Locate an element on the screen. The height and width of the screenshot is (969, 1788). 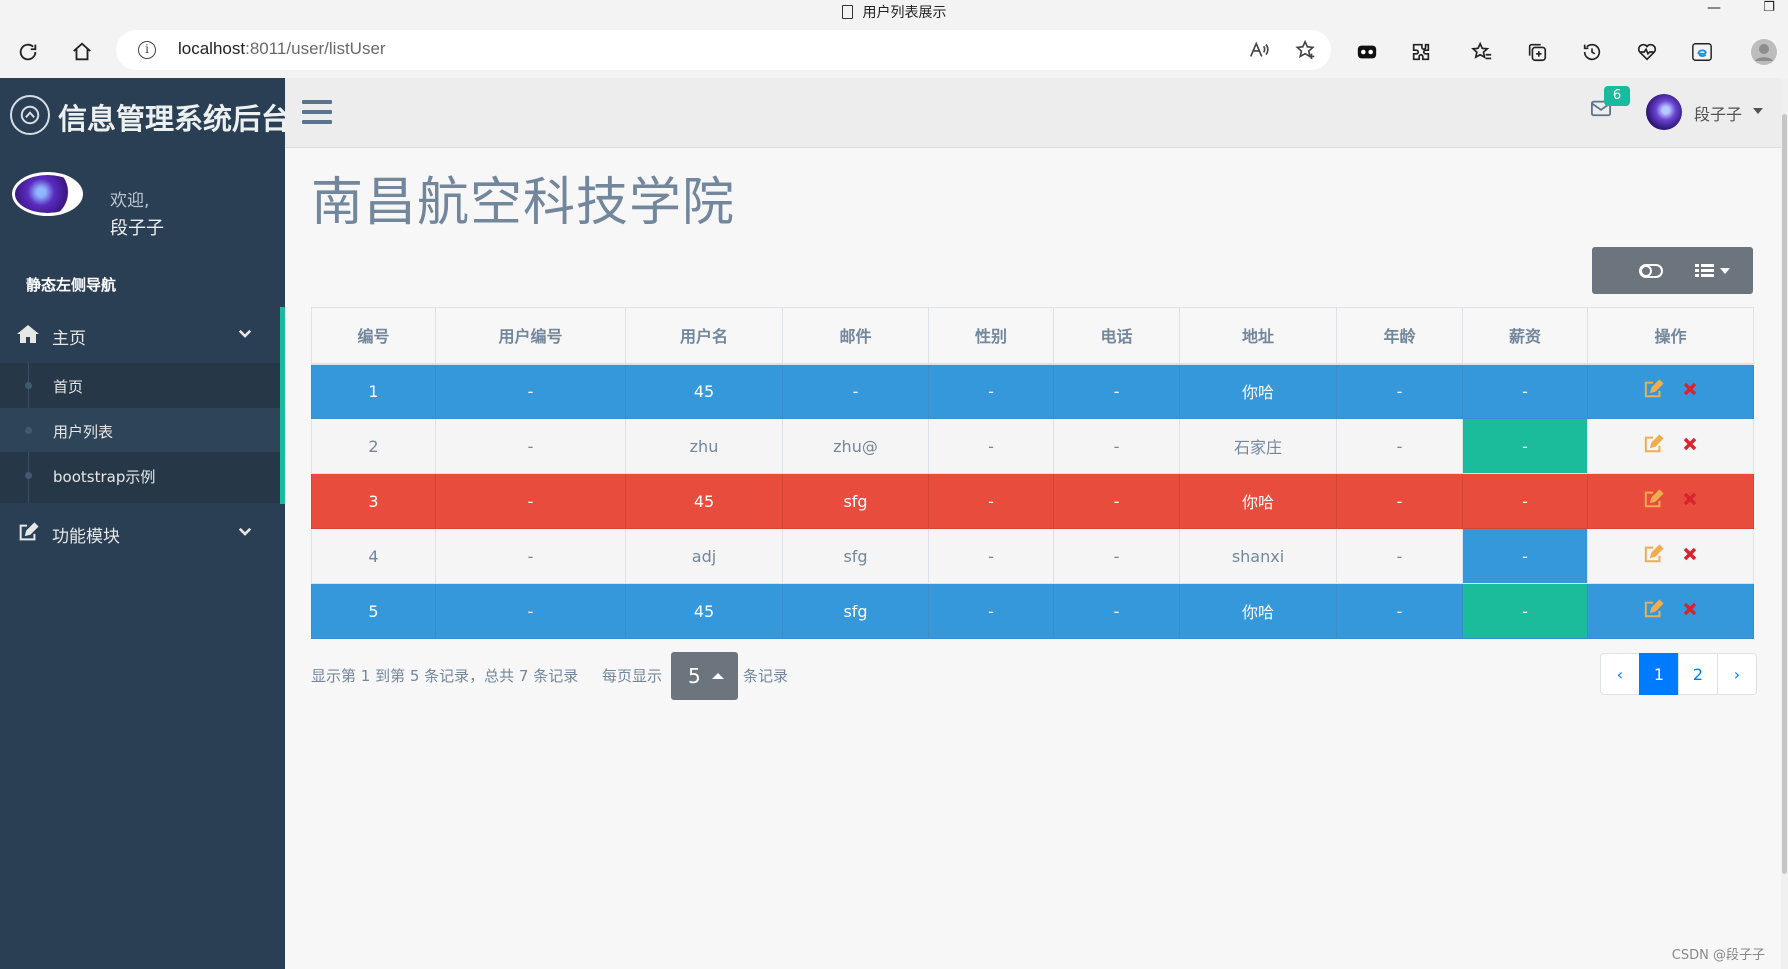
sidebar-item-label: 功能模块 is located at coordinates (86, 537).